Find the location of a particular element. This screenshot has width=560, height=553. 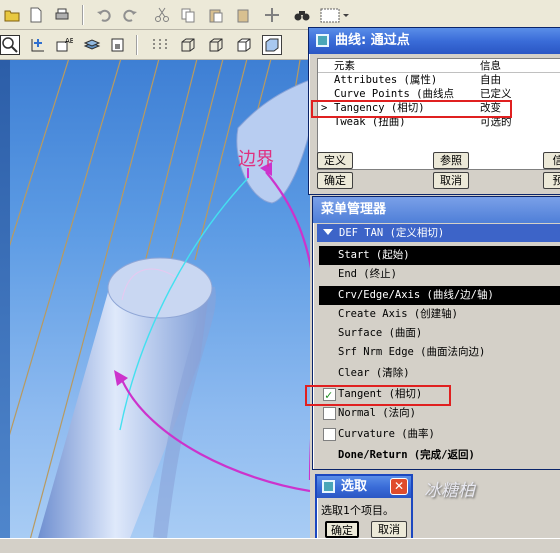

select-dialog: 选取 ✕ 选取1个项目。 确定 取消 is located at coordinates (364, 509).